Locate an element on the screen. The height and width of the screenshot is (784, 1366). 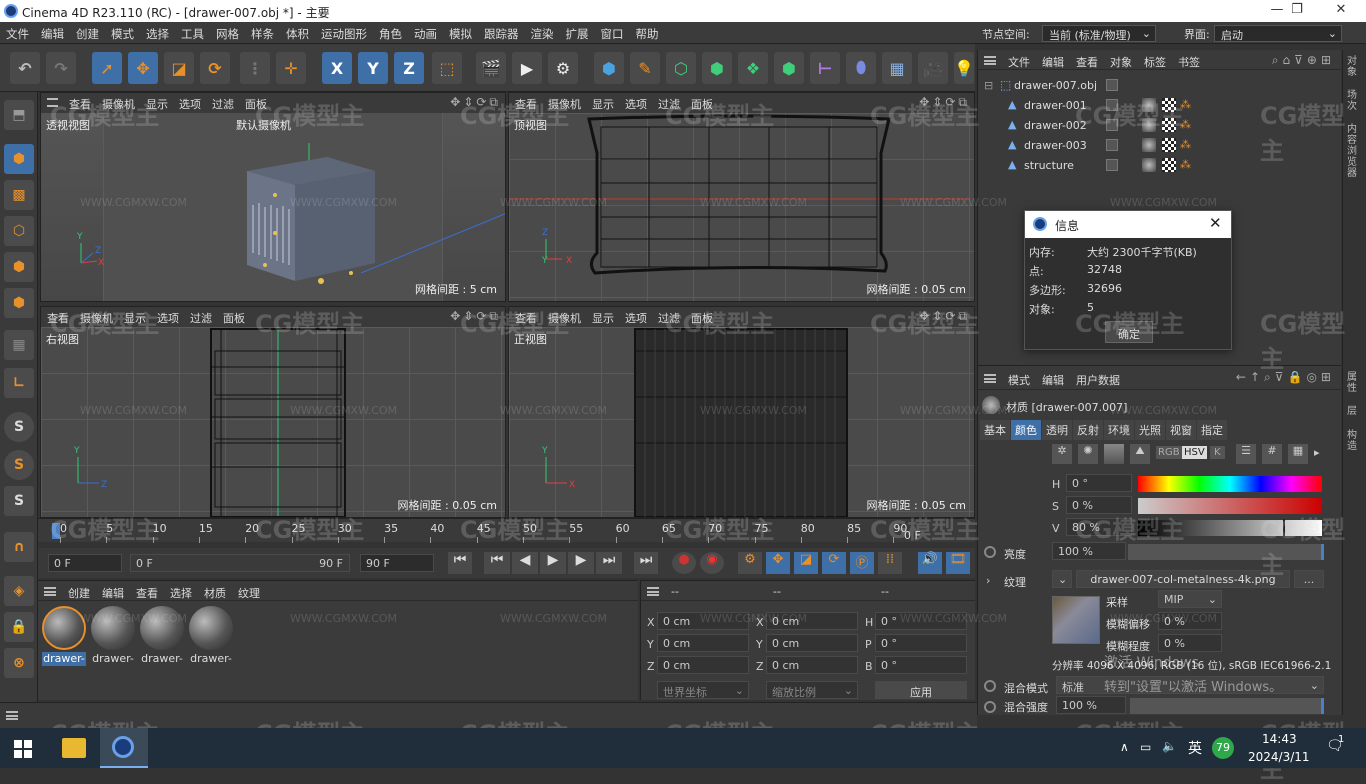
undo-icon: ↶ is located at coordinates (25, 68).